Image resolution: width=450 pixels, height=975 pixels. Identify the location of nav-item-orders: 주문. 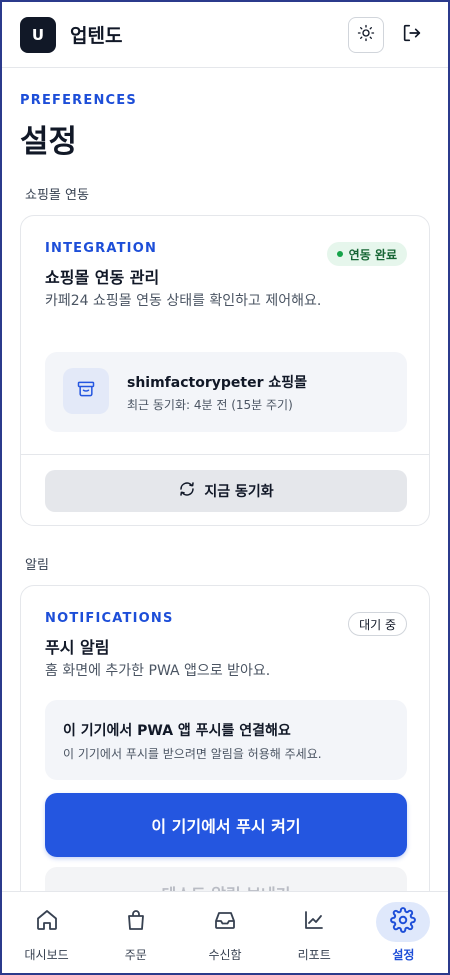
(135, 932).